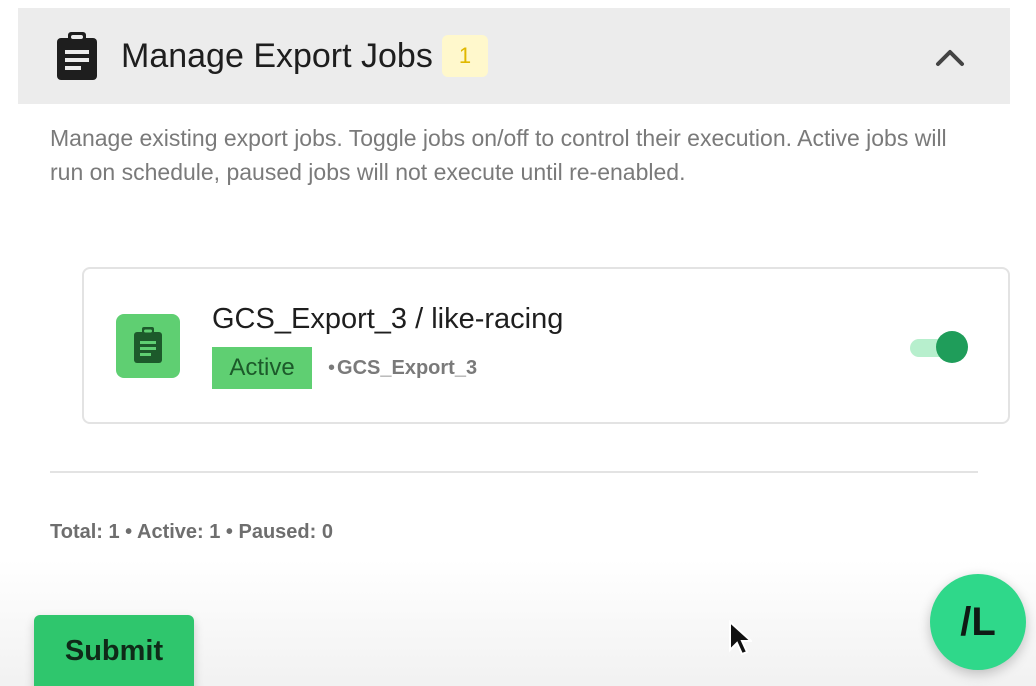  I want to click on job-subtitle-row: • GCS_Export_3, so click(402, 368).